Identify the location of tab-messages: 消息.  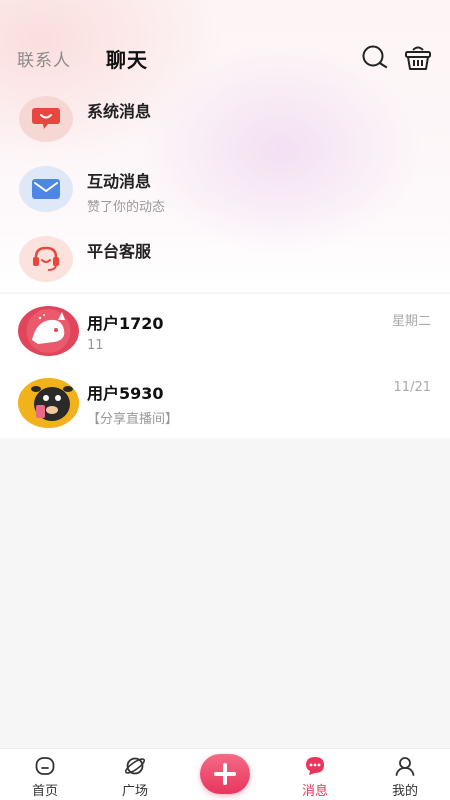
(315, 774).